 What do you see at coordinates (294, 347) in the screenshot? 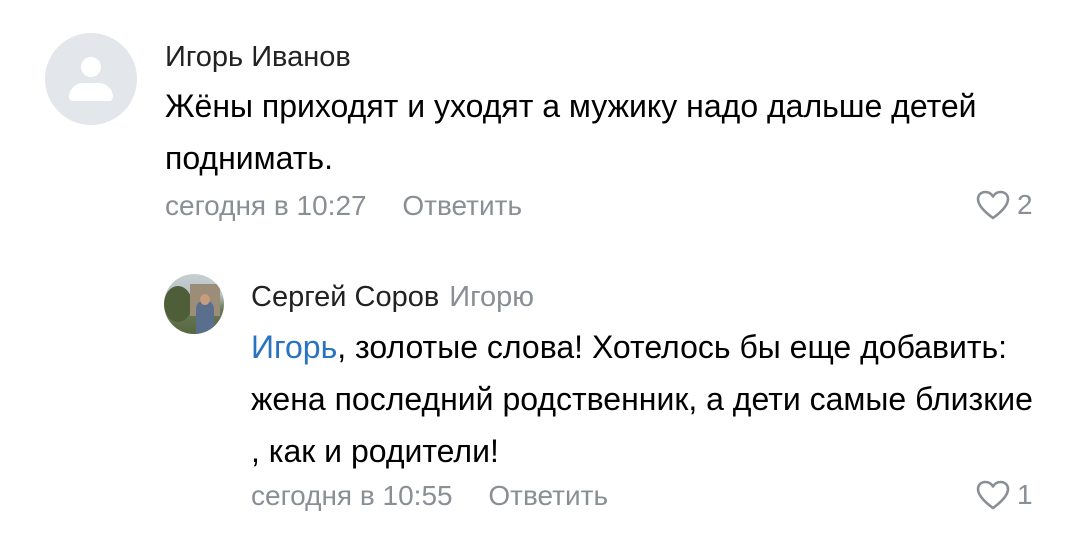
I see `mention-link: Игорь` at bounding box center [294, 347].